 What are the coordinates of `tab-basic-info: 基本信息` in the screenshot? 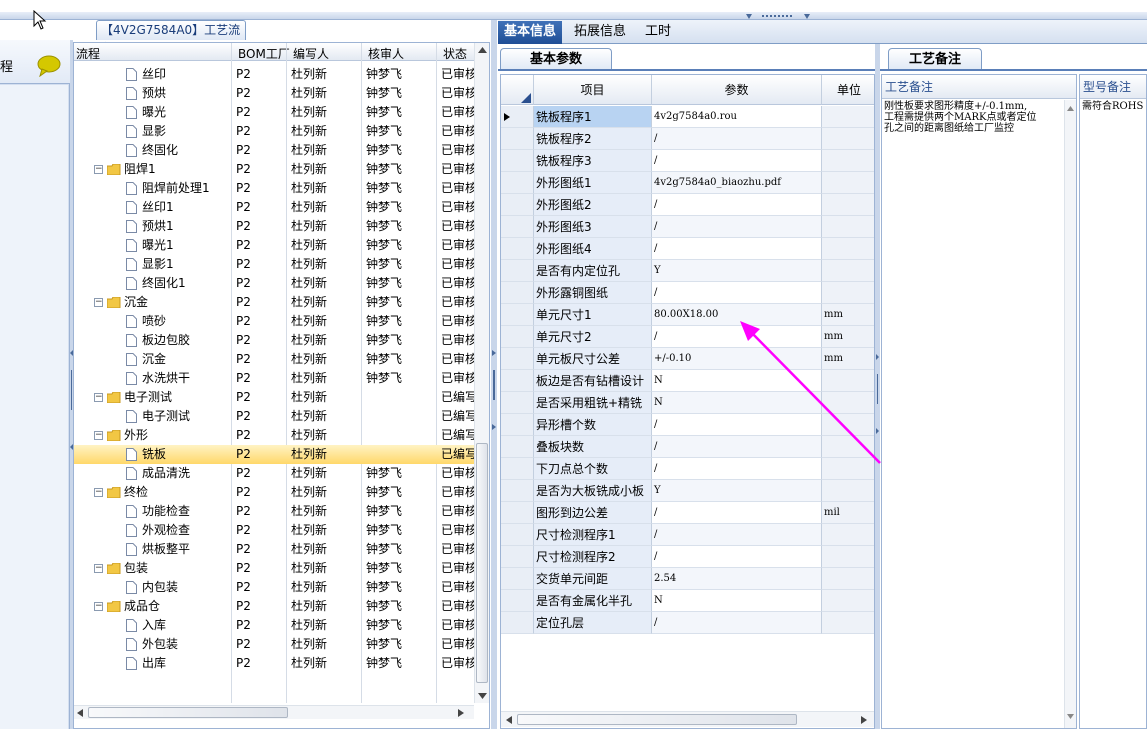 It's located at (530, 32).